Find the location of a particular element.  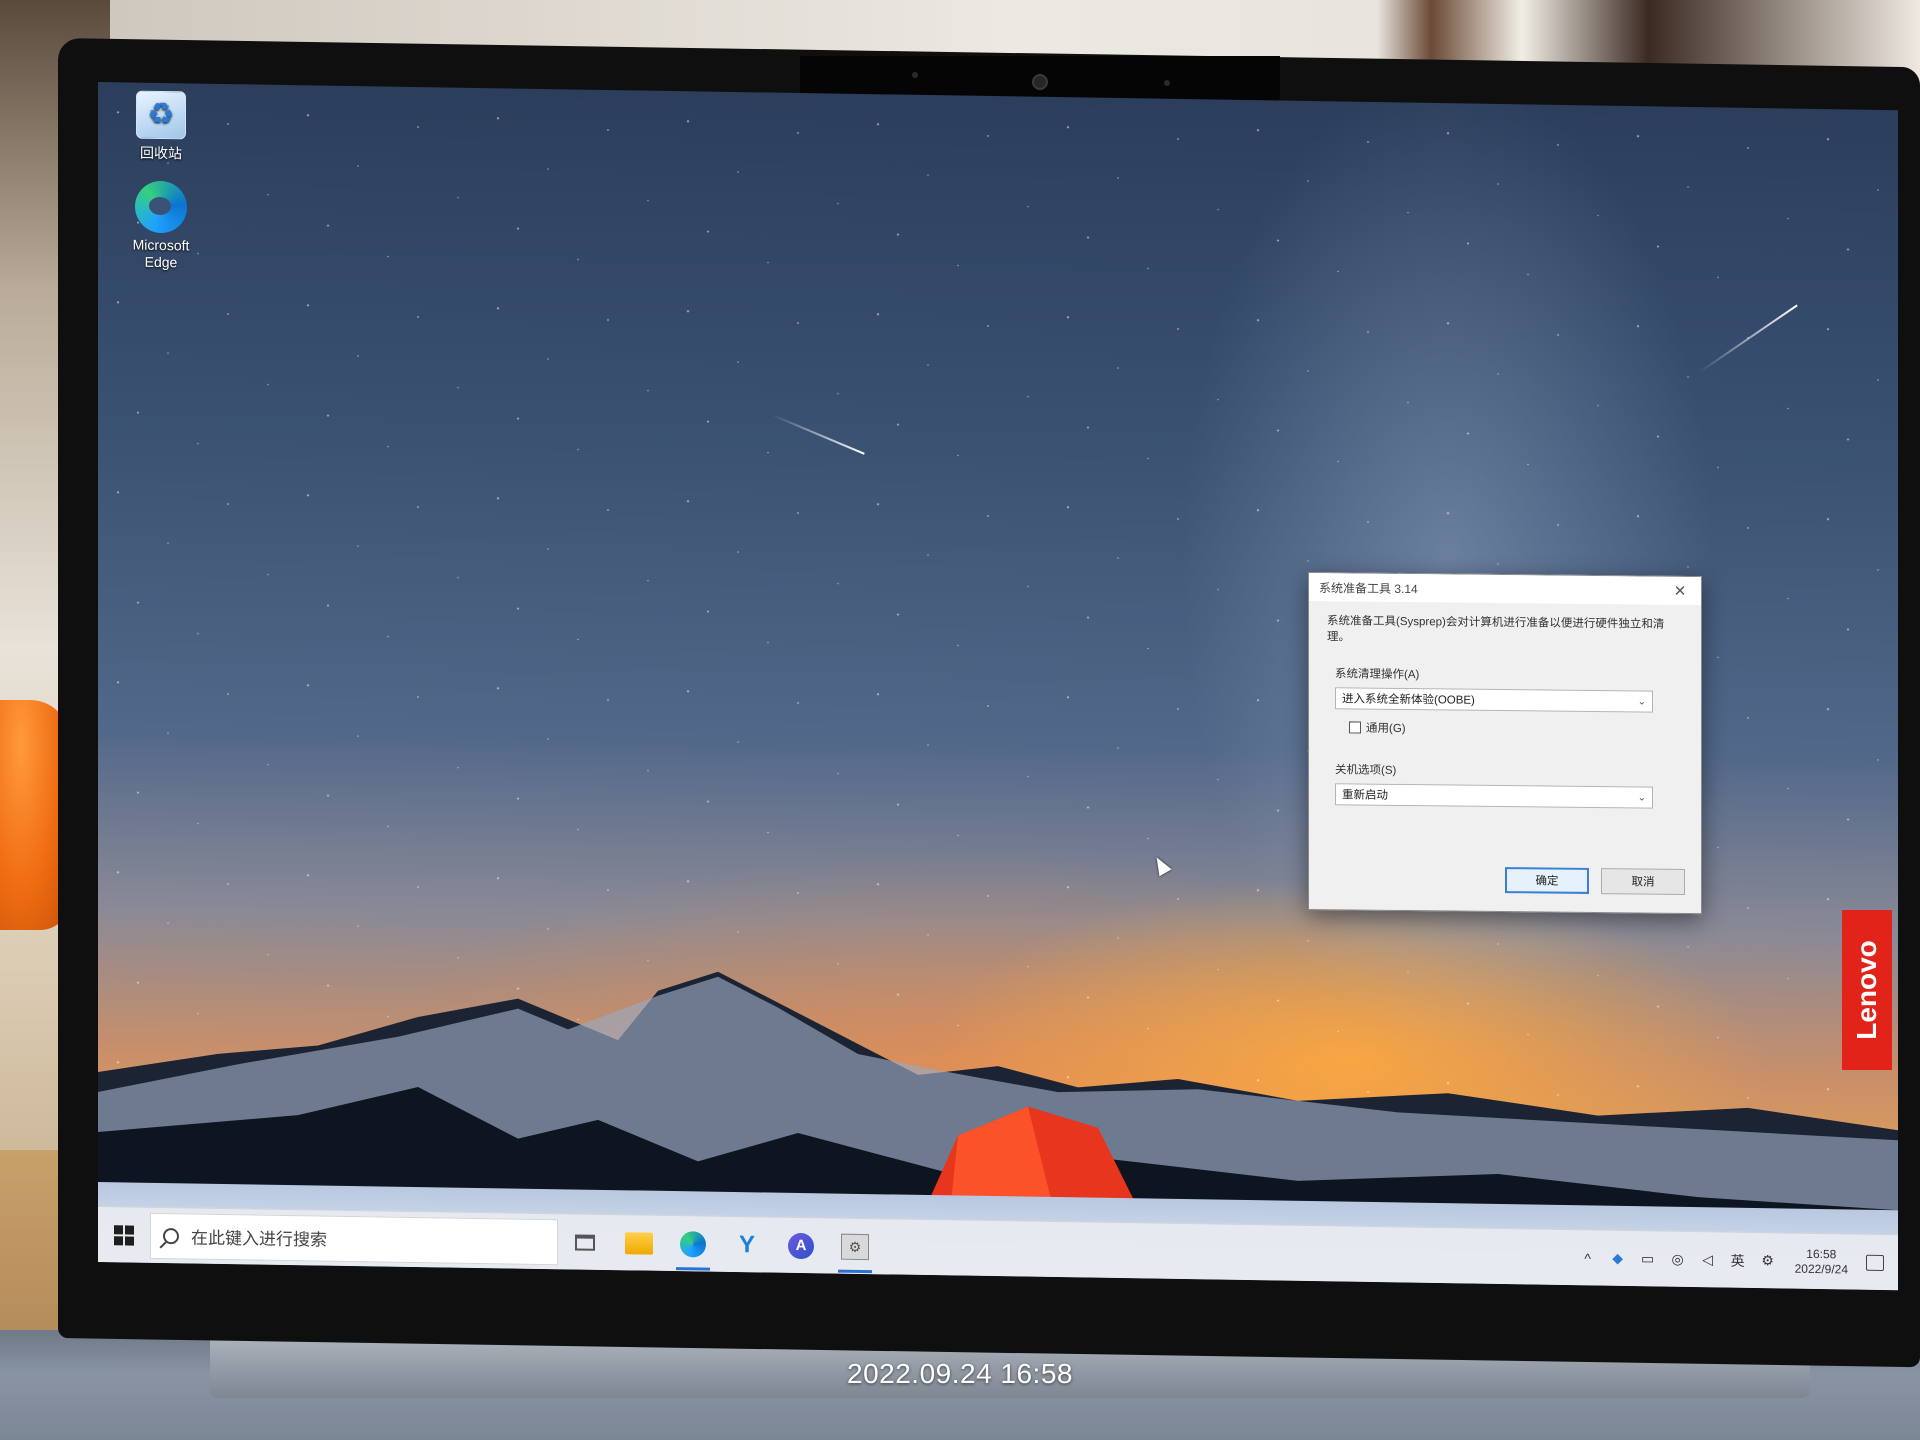

generalize-checkbox is located at coordinates (1355, 727).